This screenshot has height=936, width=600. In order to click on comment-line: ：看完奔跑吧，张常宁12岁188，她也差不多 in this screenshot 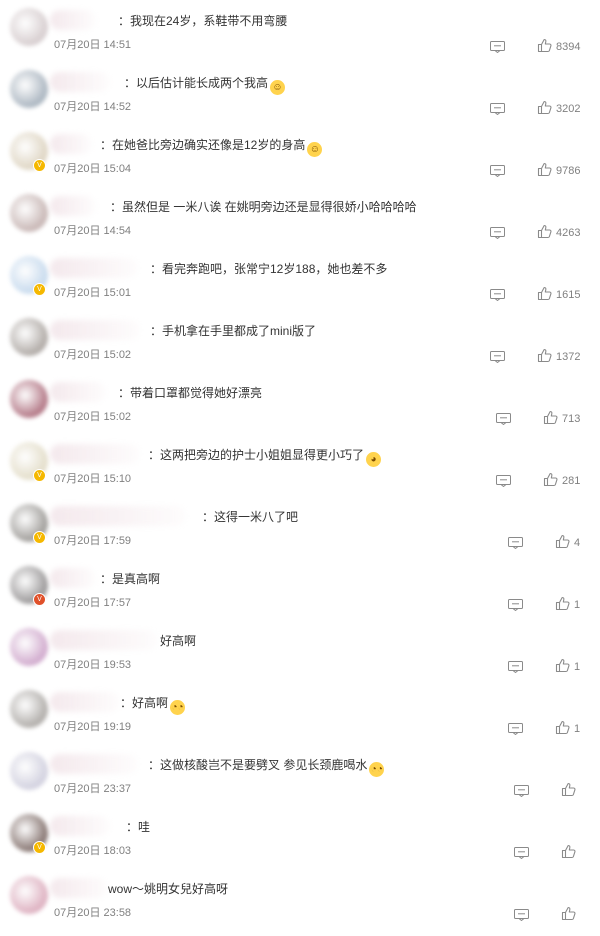, I will do `click(268, 269)`.